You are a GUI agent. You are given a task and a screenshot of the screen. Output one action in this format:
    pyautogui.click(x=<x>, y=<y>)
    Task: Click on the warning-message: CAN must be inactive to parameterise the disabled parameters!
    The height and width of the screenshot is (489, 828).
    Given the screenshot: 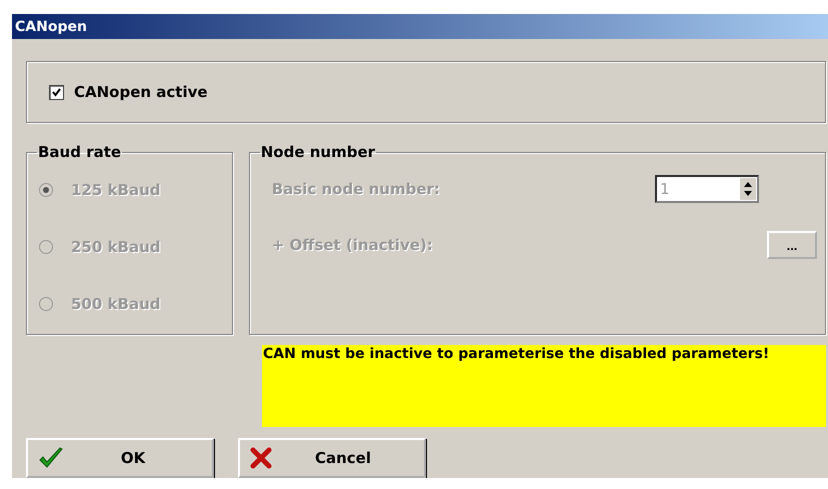 What is the action you would take?
    pyautogui.click(x=544, y=386)
    